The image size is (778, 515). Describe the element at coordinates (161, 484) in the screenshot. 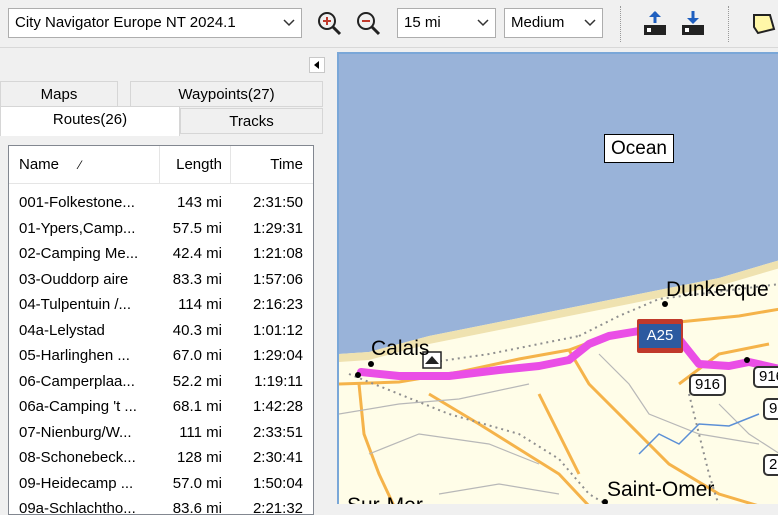

I see `table-row: 09-Heidecamp ... 57.0 mi 1:50:04` at that location.